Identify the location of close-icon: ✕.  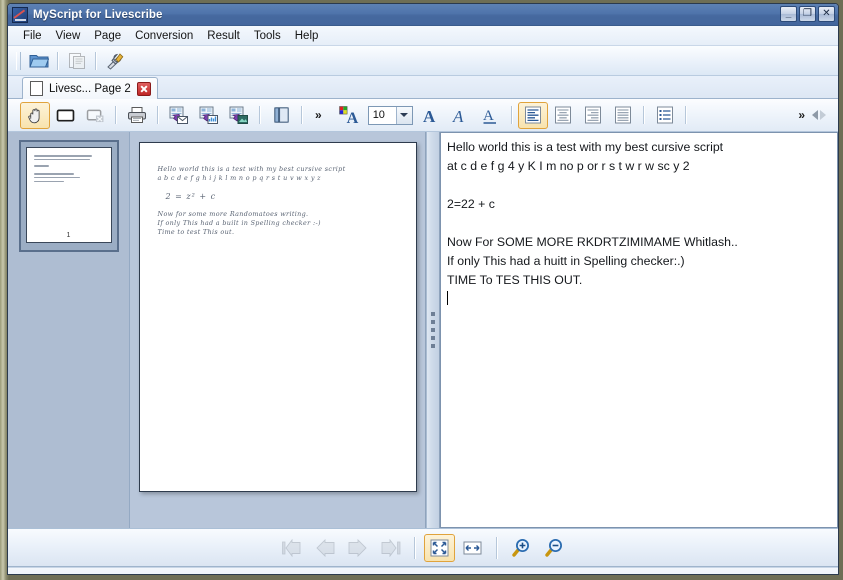
(826, 13).